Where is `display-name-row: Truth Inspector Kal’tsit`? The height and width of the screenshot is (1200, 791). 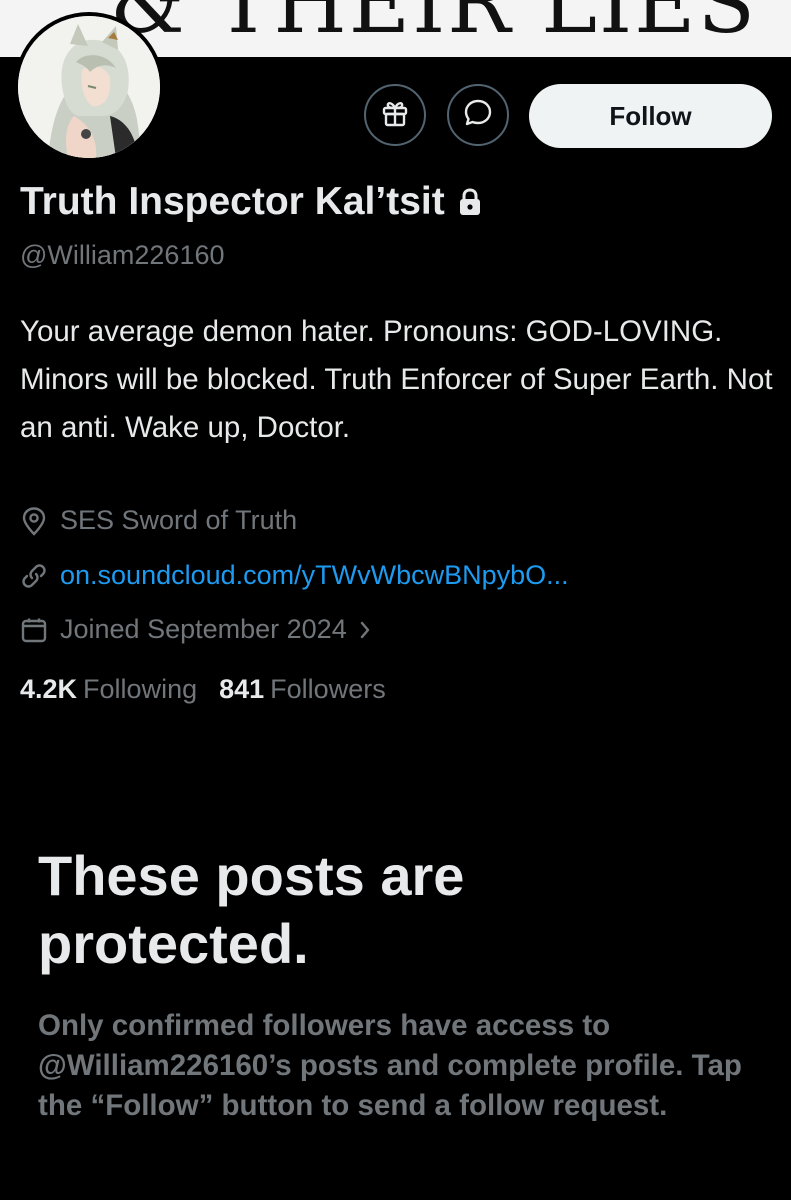 display-name-row: Truth Inspector Kal’tsit is located at coordinates (251, 202).